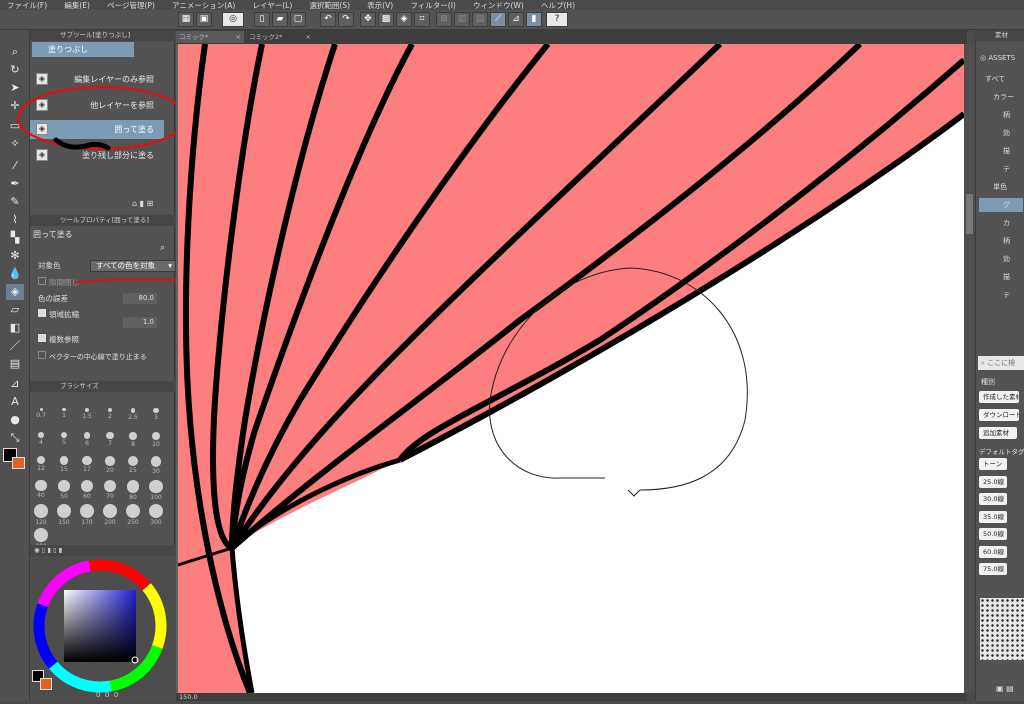  I want to click on multi-ref-checkbox, so click(42, 338).